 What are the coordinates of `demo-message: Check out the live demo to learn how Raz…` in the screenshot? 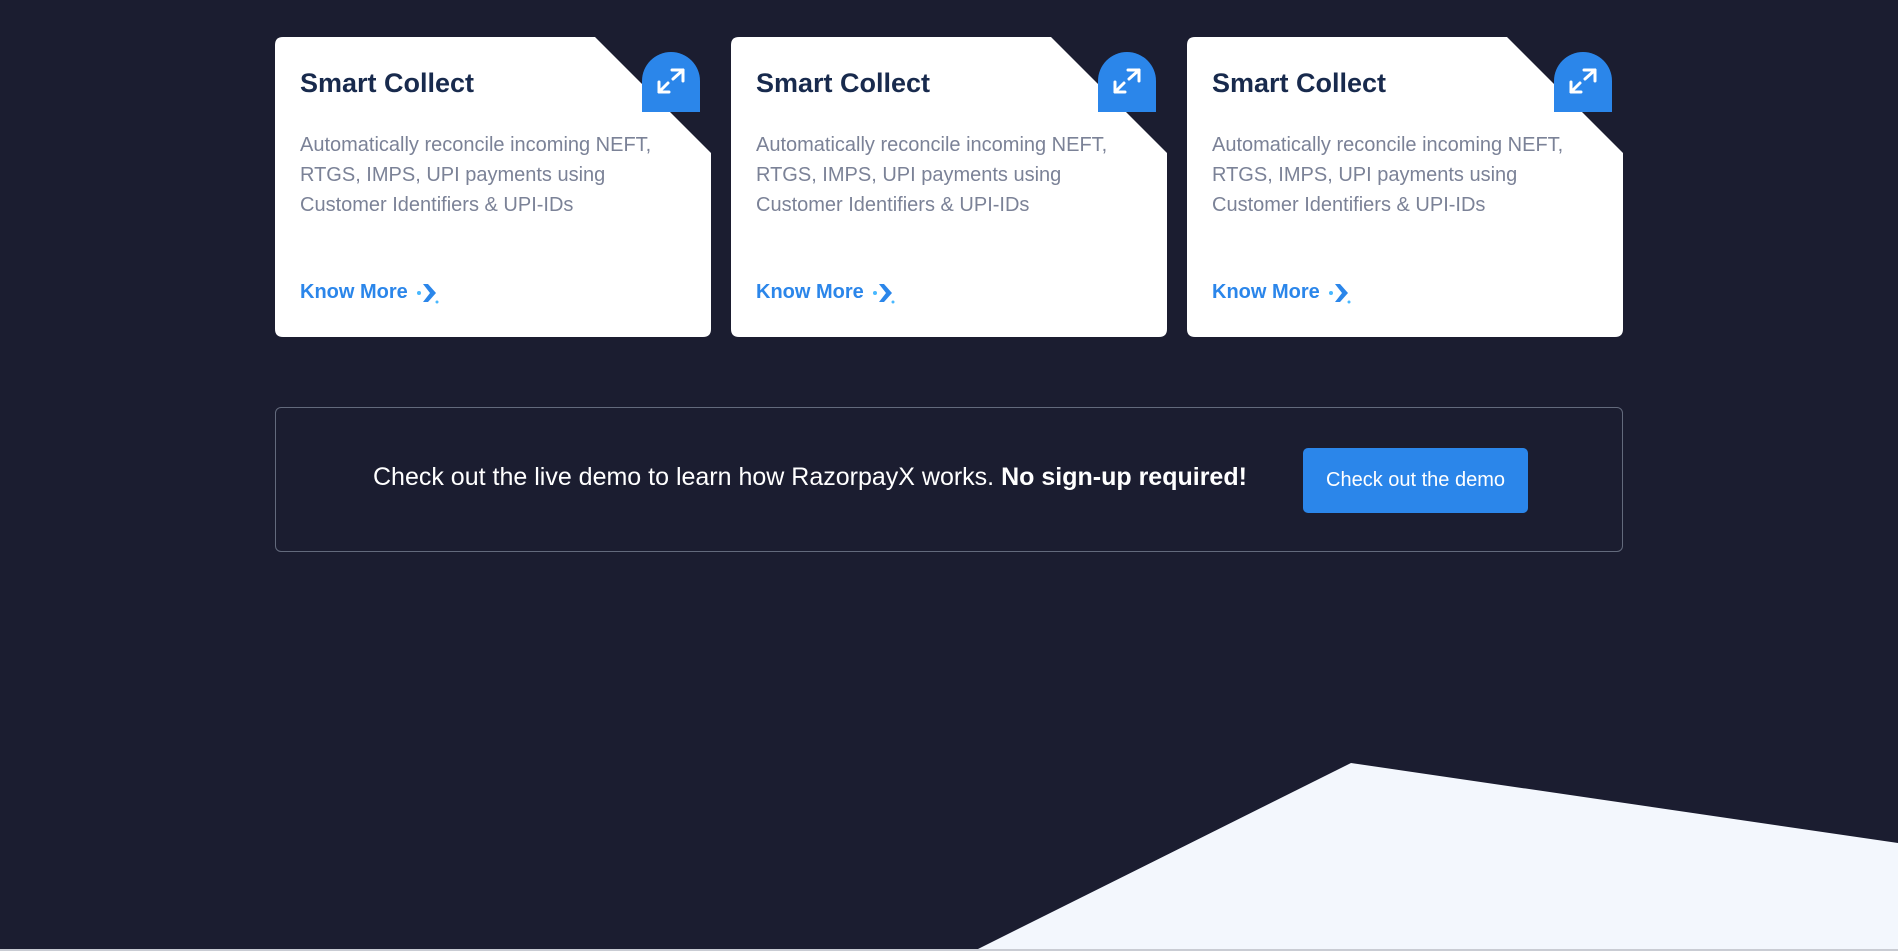 It's located at (684, 477).